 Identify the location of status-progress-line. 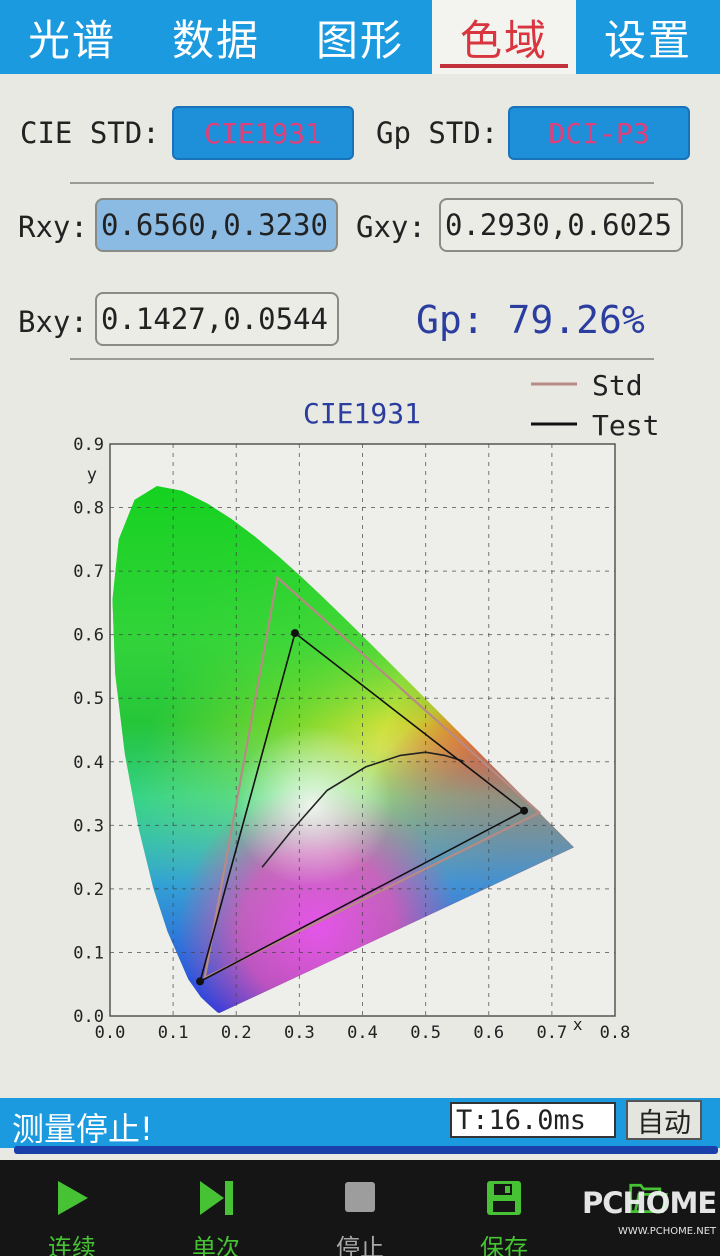
(366, 1150).